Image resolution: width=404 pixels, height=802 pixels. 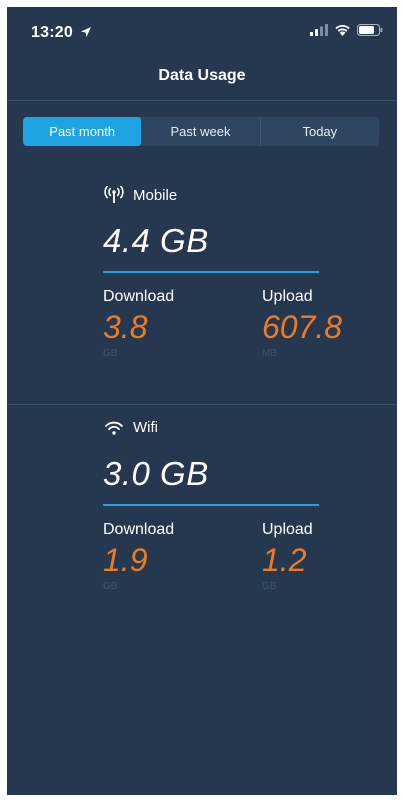 I want to click on mobile-upload: Upload 607.8 MB, so click(x=302, y=323).